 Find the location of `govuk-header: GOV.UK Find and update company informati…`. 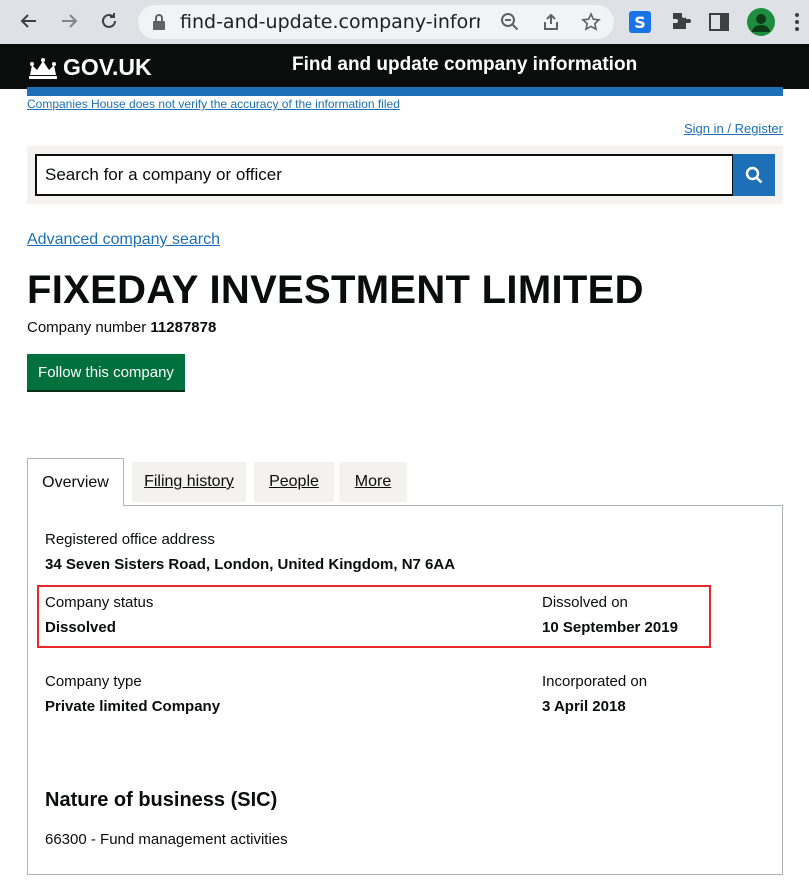

govuk-header: GOV.UK Find and update company informati… is located at coordinates (404, 66).